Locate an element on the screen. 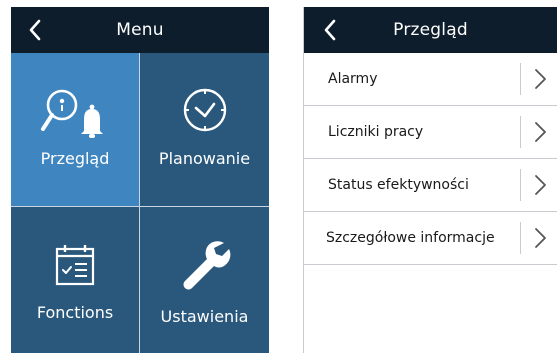 Image resolution: width=558 pixels, height=353 pixels. list-item-alarmy: Alarmy is located at coordinates (430, 79).